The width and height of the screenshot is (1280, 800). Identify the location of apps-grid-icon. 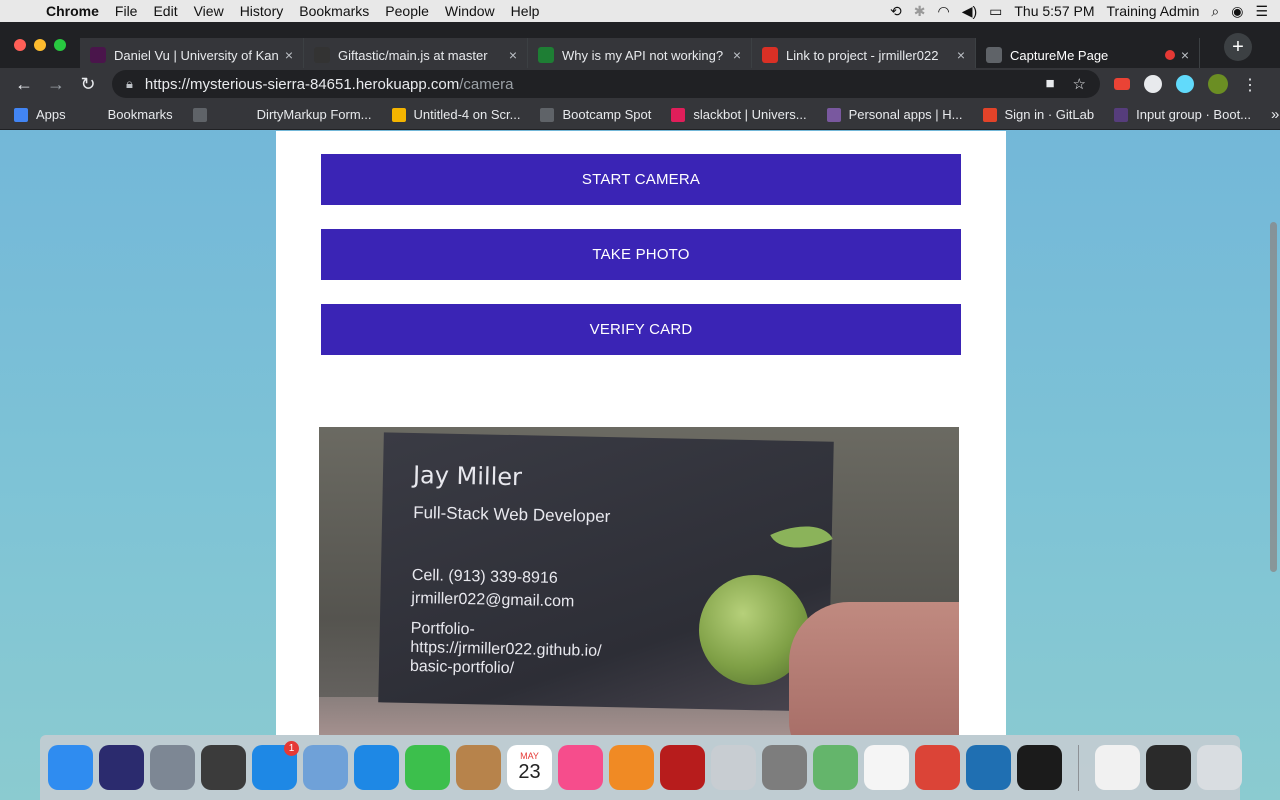
(21, 114).